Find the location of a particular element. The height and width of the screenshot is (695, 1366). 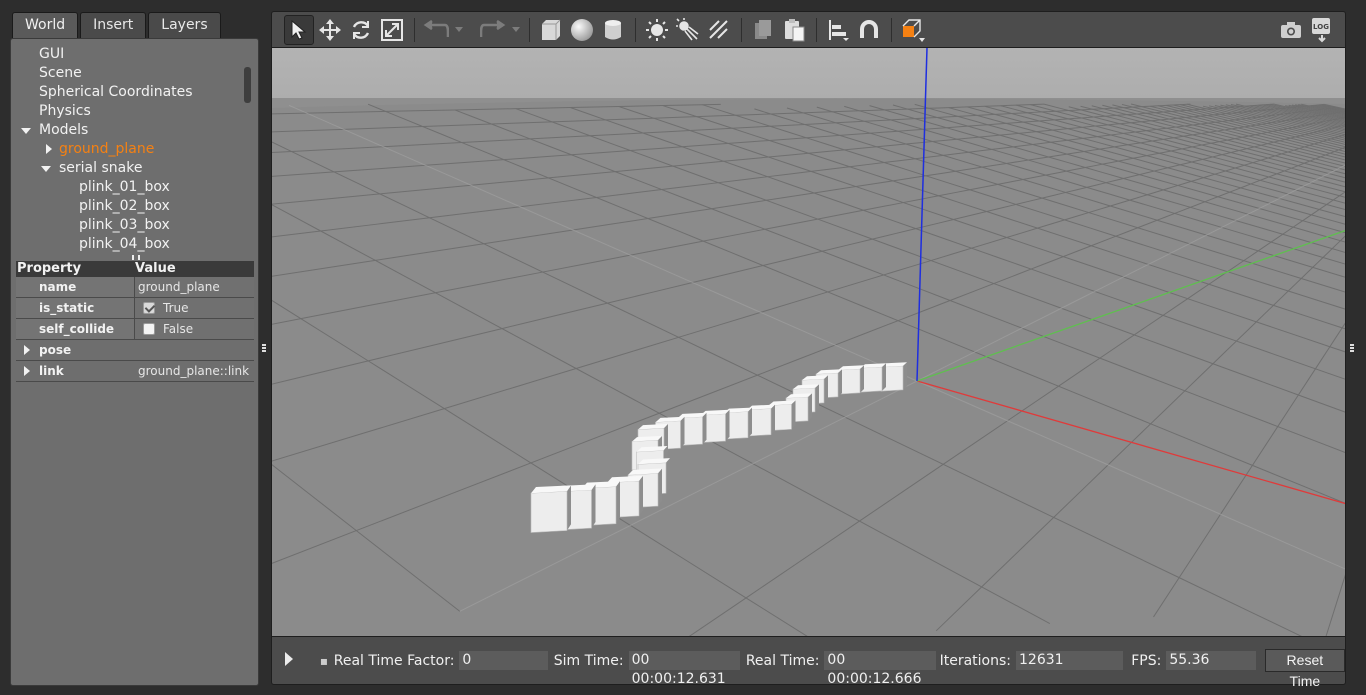

snake-link-box is located at coordinates (550, 509).